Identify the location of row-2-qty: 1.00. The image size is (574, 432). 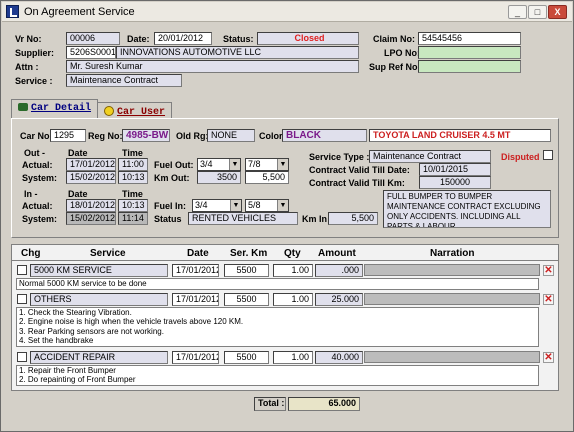
(293, 299).